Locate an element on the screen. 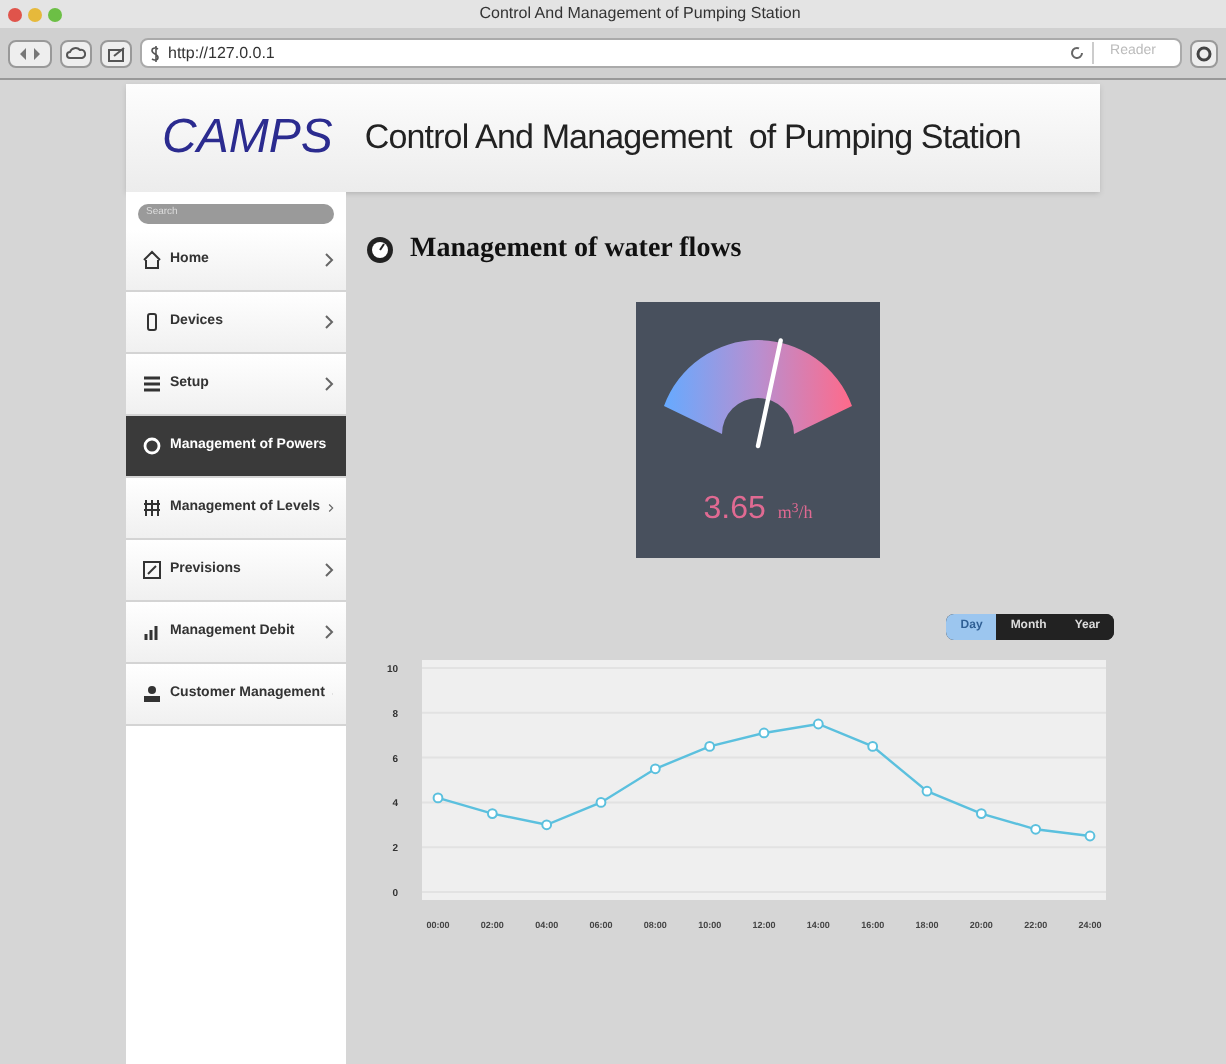  url-text: http://127.0.0.1 is located at coordinates (222, 53).